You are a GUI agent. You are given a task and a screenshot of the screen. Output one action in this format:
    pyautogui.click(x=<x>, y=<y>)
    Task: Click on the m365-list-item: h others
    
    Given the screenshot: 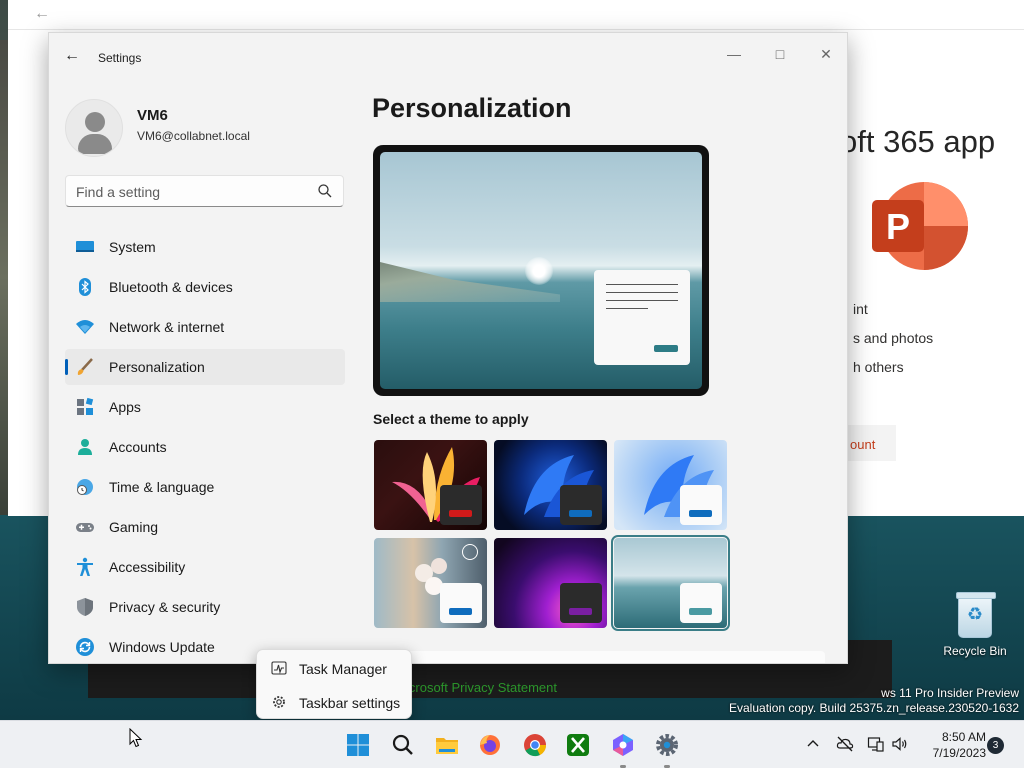 What is the action you would take?
    pyautogui.click(x=878, y=367)
    